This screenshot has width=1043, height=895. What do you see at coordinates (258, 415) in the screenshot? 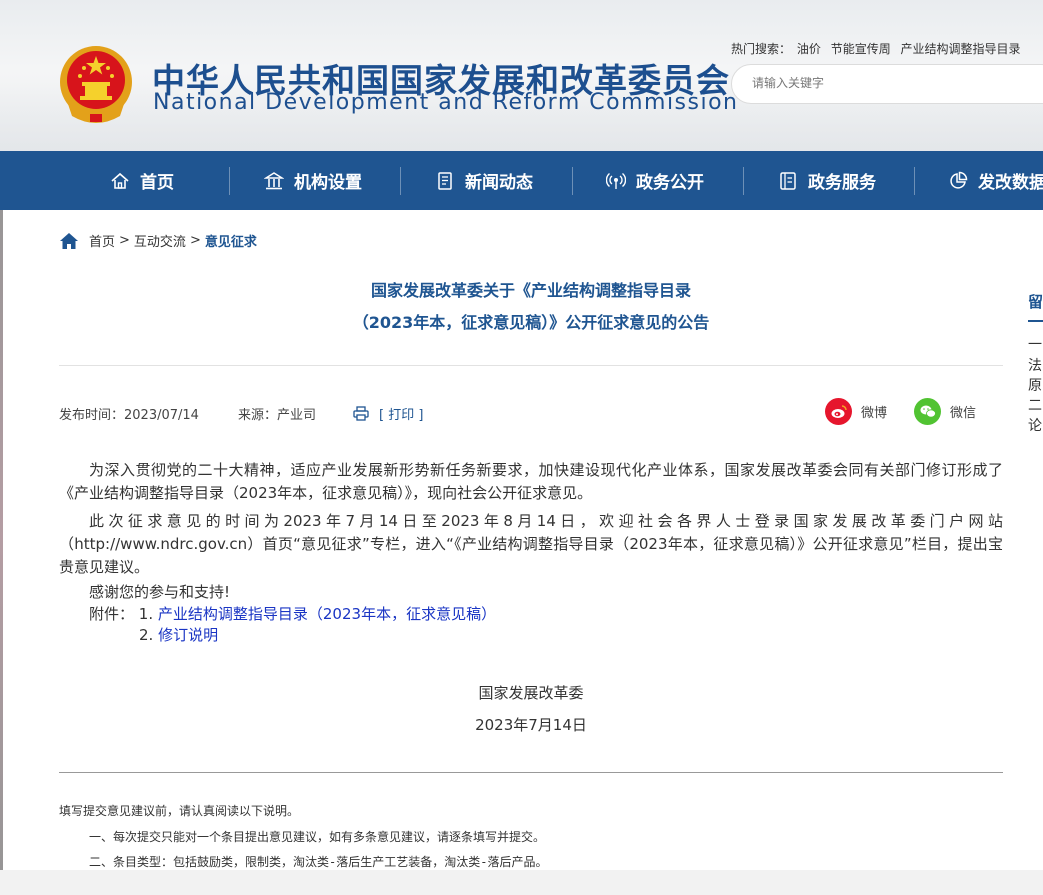
I see `source-label: 来源：` at bounding box center [258, 415].